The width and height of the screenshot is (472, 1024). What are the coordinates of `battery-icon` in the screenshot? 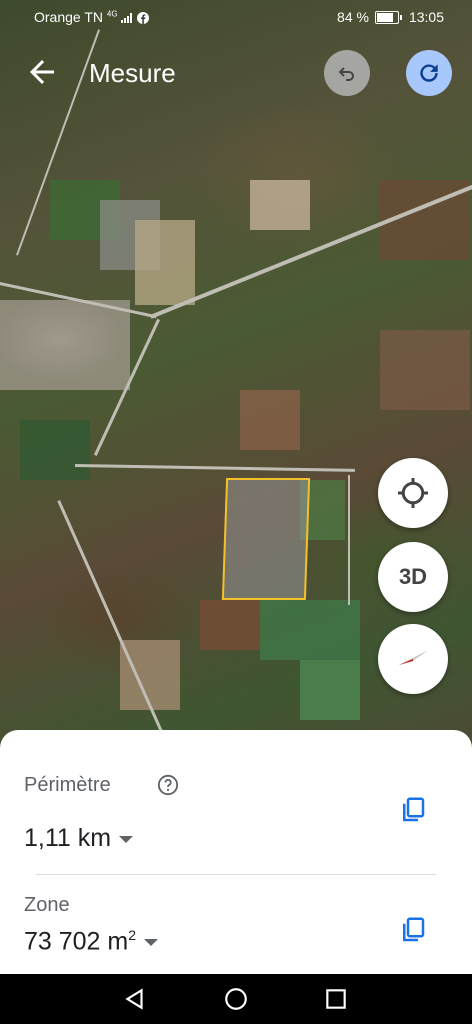 It's located at (388, 17).